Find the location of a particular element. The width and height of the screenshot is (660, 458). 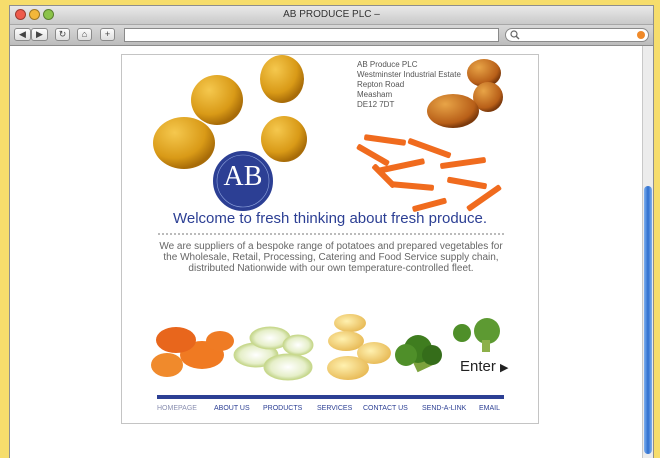

search-field is located at coordinates (577, 35).